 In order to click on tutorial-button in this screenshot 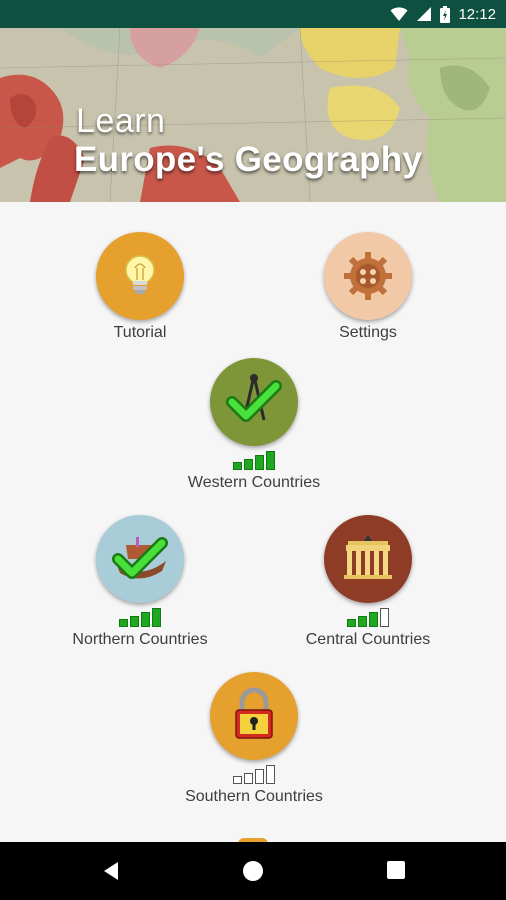, I will do `click(140, 276)`.